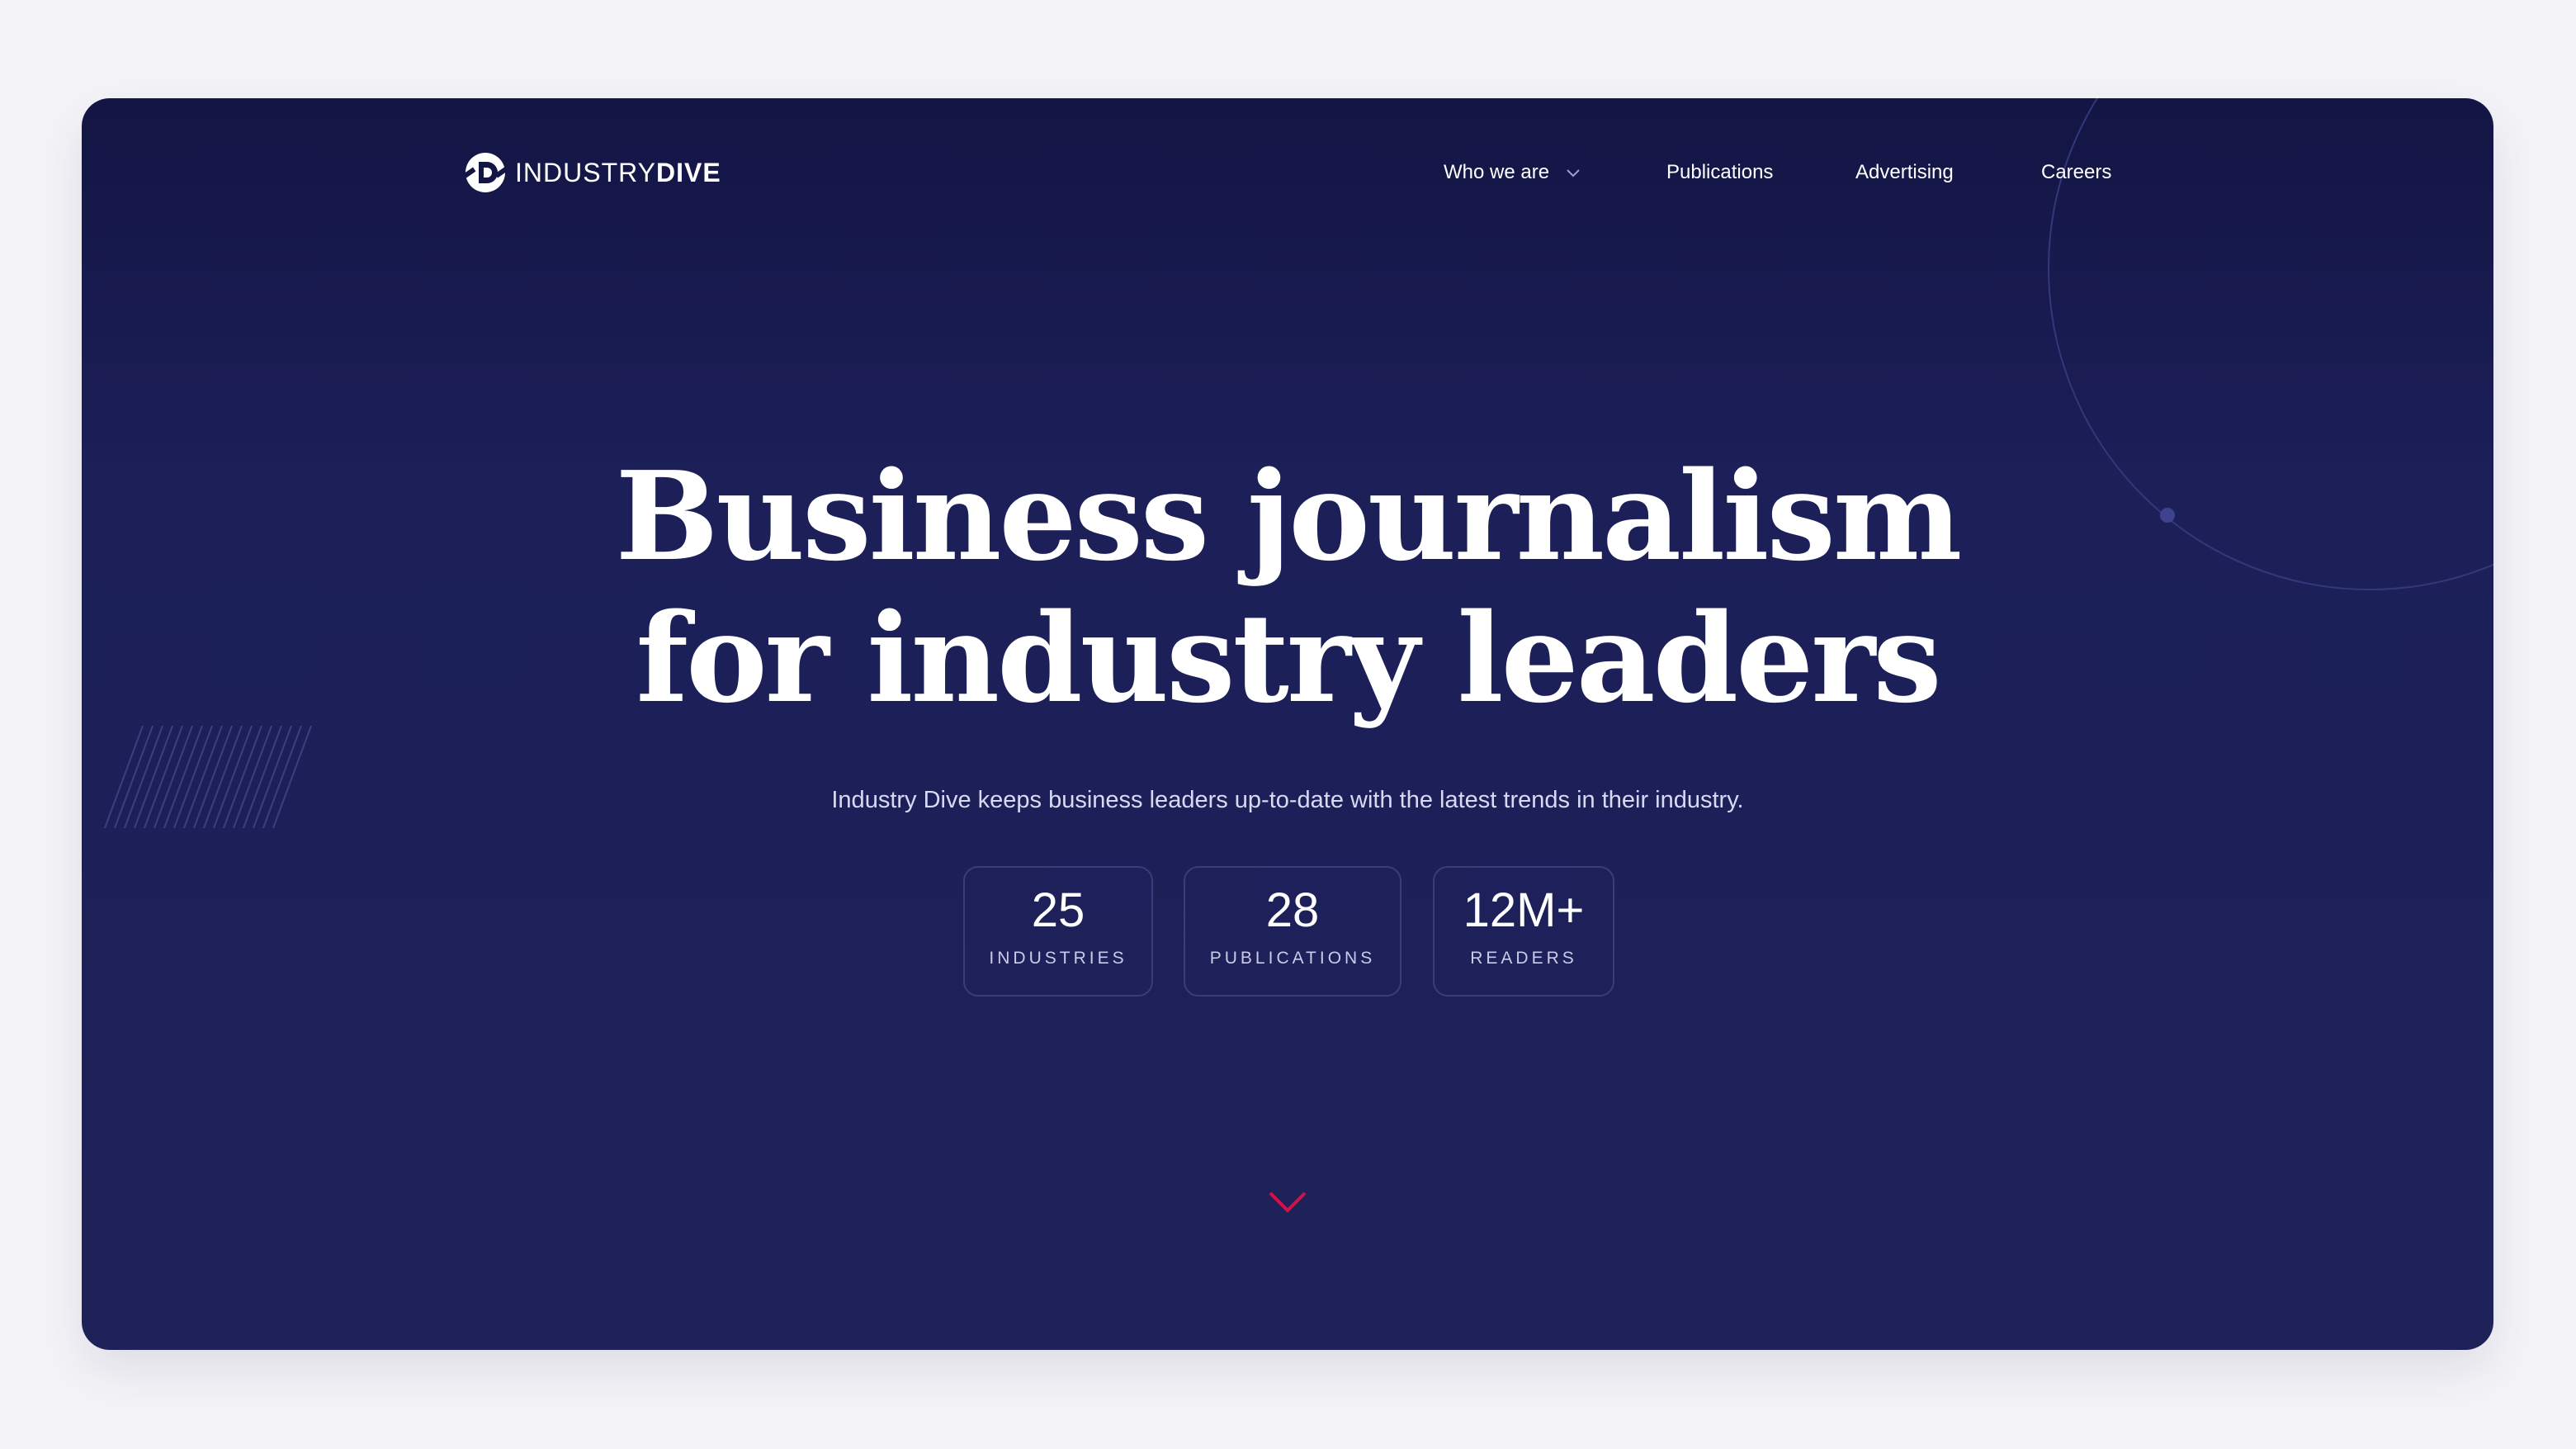 The image size is (2576, 1449). What do you see at coordinates (1287, 1202) in the screenshot?
I see `scroll-down-chevron-icon` at bounding box center [1287, 1202].